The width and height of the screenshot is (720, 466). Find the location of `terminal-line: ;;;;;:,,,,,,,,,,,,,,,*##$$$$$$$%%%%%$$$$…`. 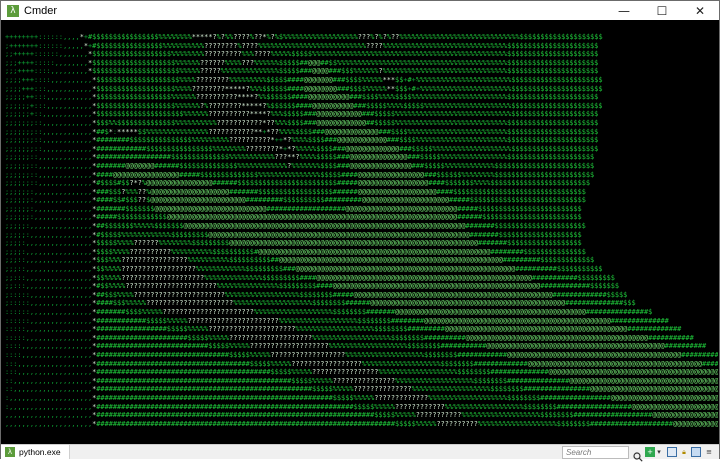

terminal-line: ;;;;;:,,,,,,,,,,,,,,,*##$$$$$$$%%%%%$$$$… is located at coordinates (295, 226).